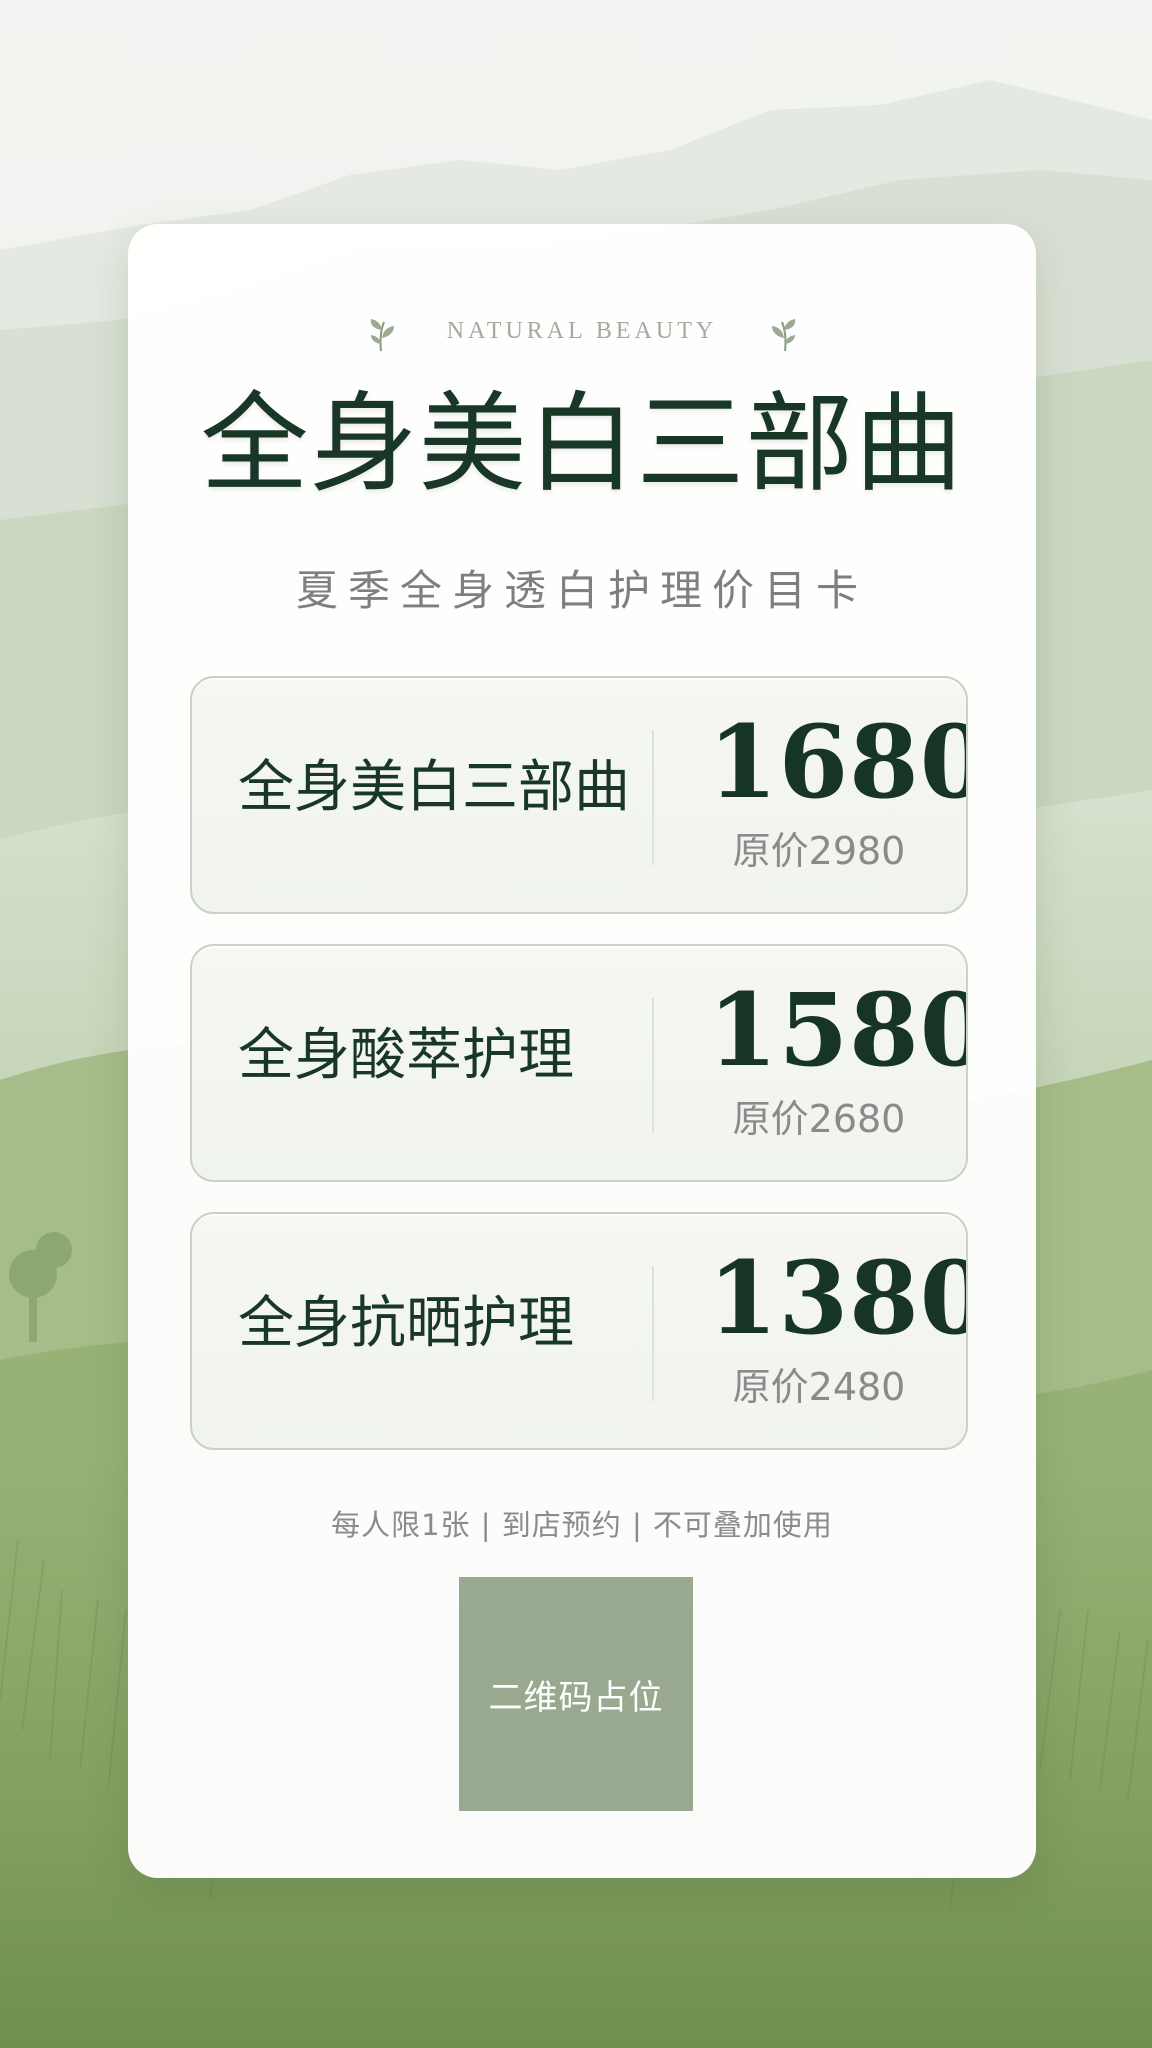  I want to click on usage-rules: 每人限1张 | 到店预约 | 不可叠加使用, so click(582, 1525).